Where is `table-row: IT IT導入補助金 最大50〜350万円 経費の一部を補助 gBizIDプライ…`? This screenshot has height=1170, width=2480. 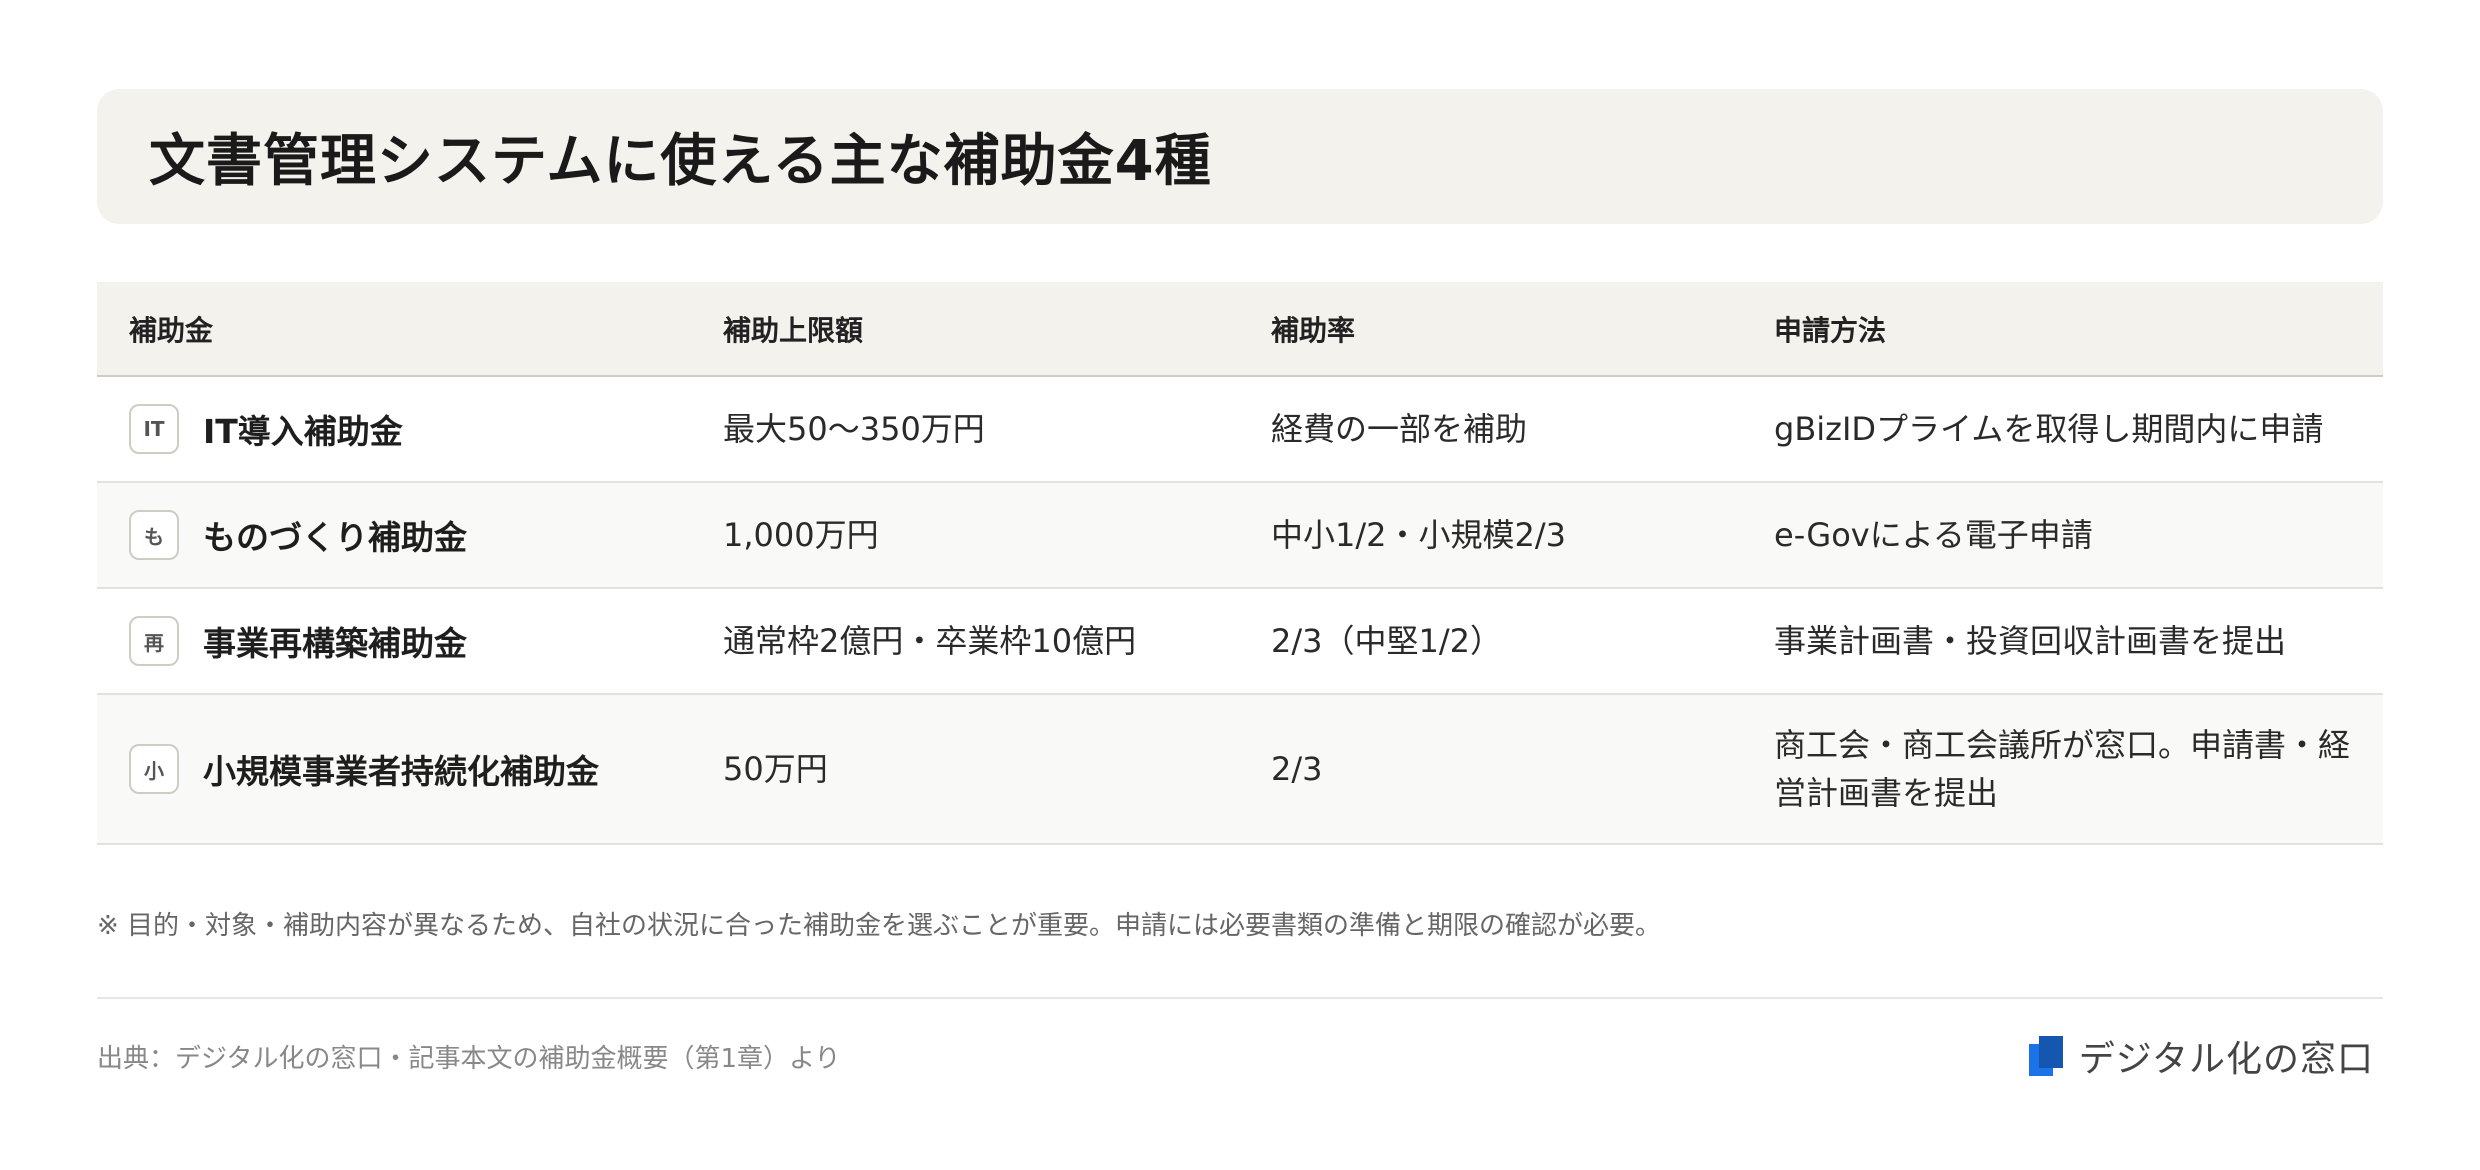 table-row: IT IT導入補助金 最大50〜350万円 経費の一部を補助 gBizIDプライ… is located at coordinates (1240, 430).